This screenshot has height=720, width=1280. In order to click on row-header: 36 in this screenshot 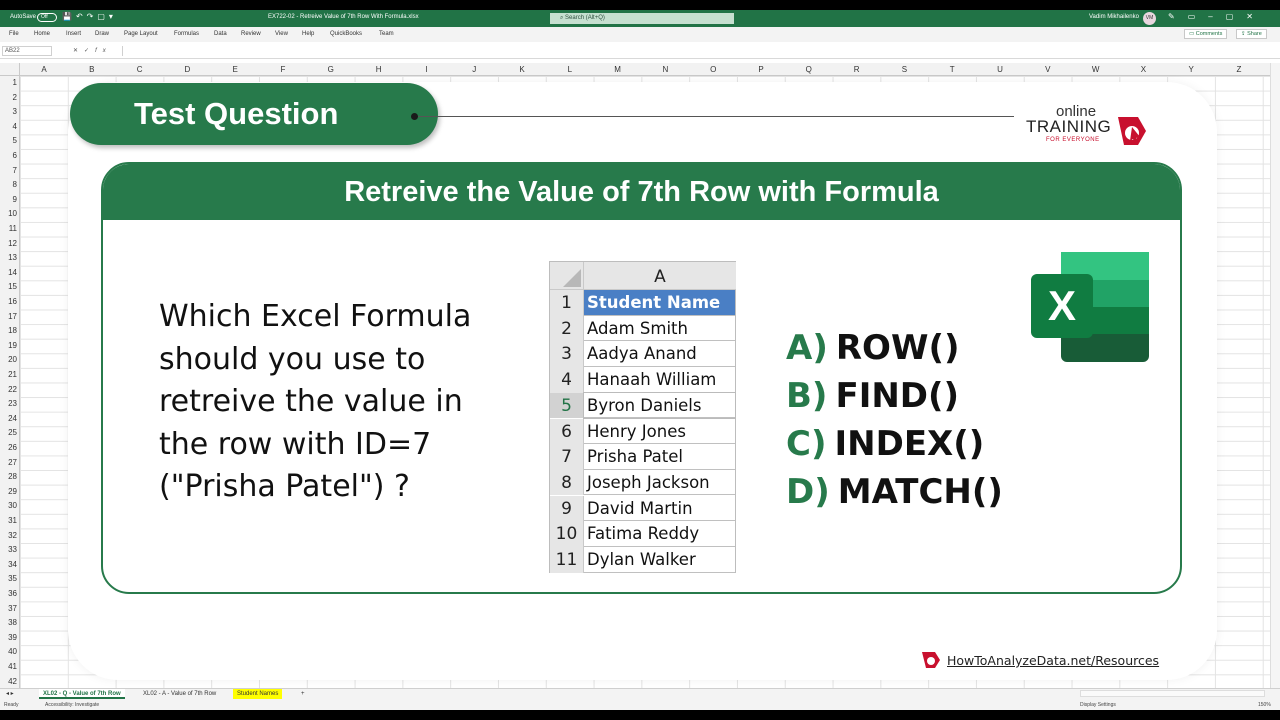, I will do `click(8, 593)`.